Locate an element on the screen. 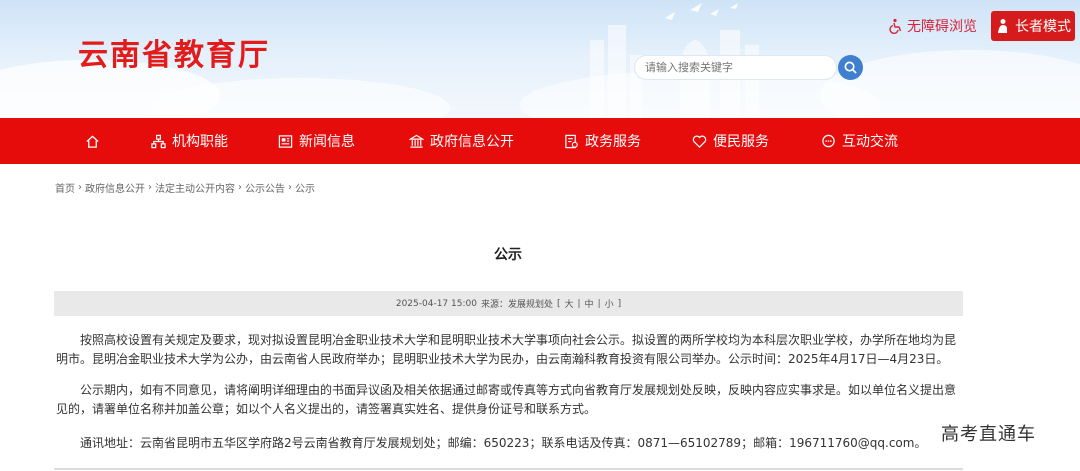  search-input is located at coordinates (735, 67).